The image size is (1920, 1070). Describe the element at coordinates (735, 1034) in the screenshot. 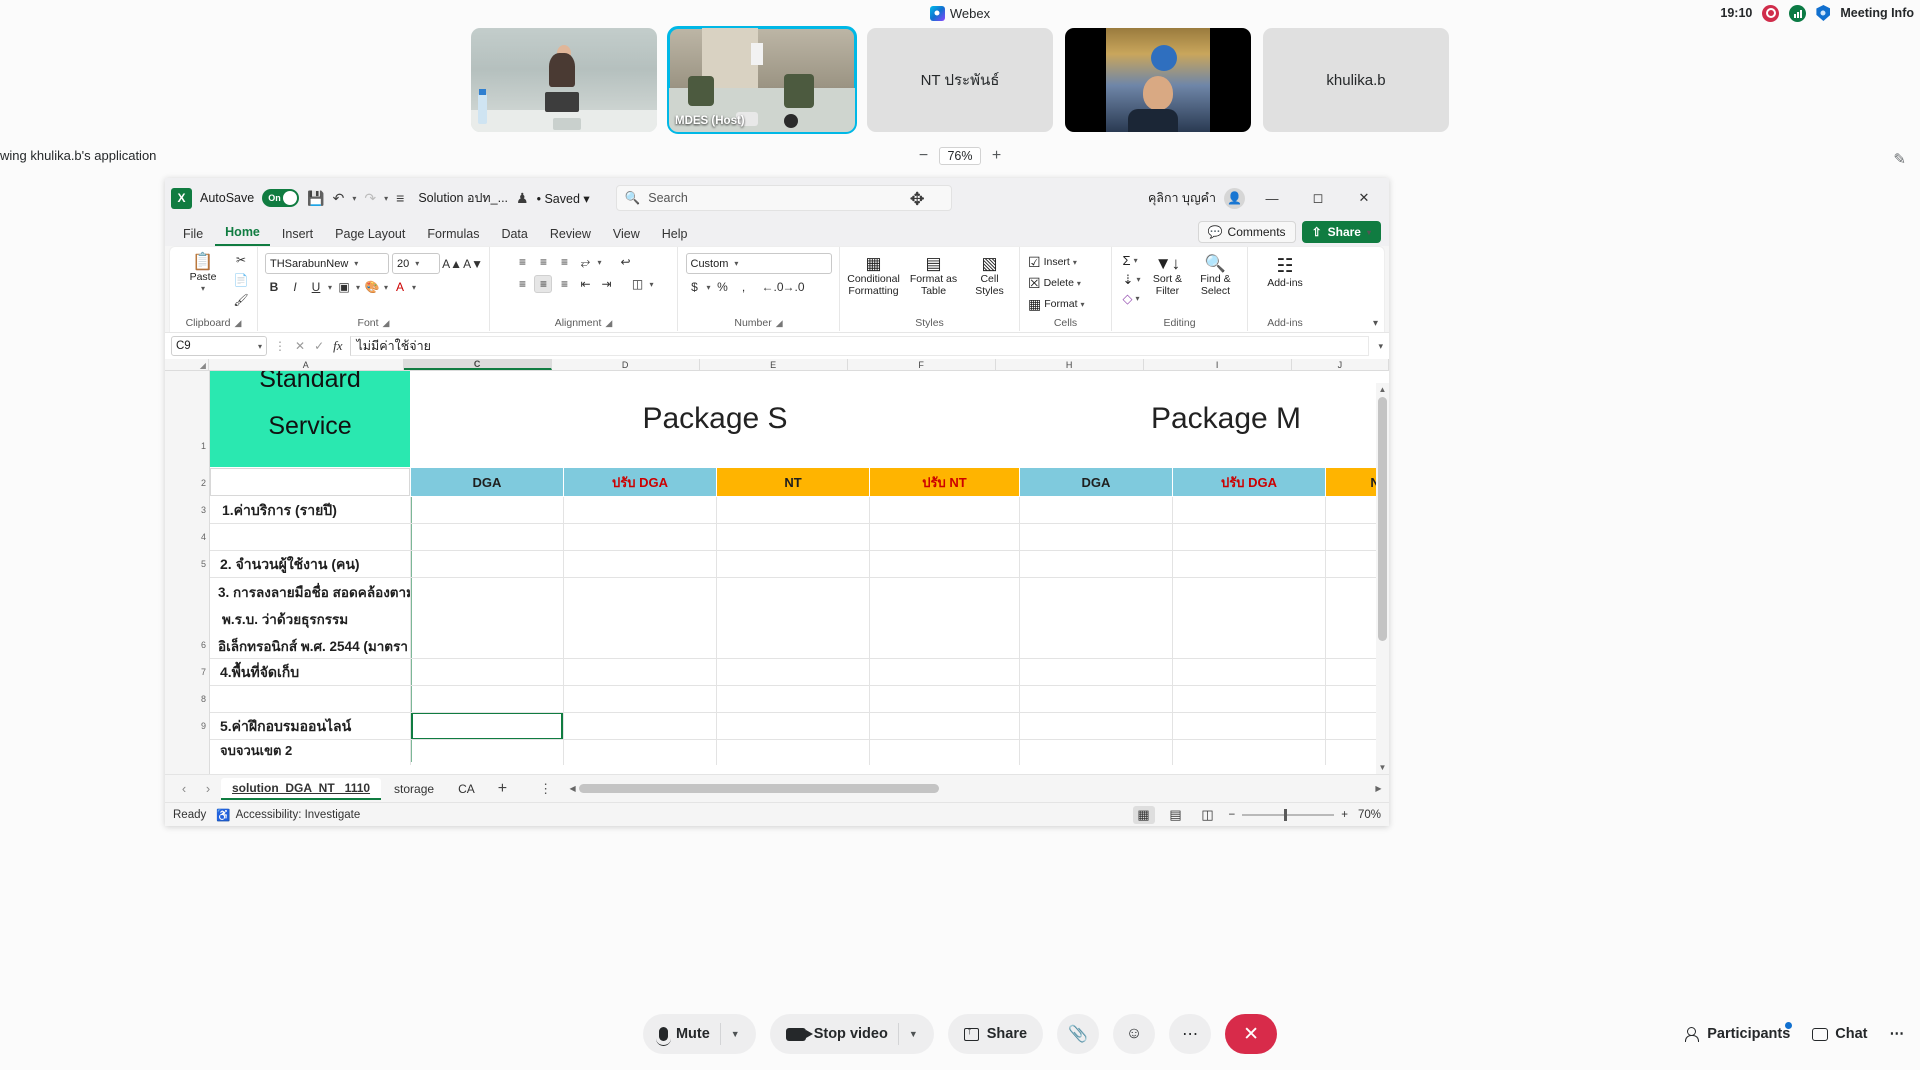

I see `mute-chevron-down-icon: ▼` at that location.